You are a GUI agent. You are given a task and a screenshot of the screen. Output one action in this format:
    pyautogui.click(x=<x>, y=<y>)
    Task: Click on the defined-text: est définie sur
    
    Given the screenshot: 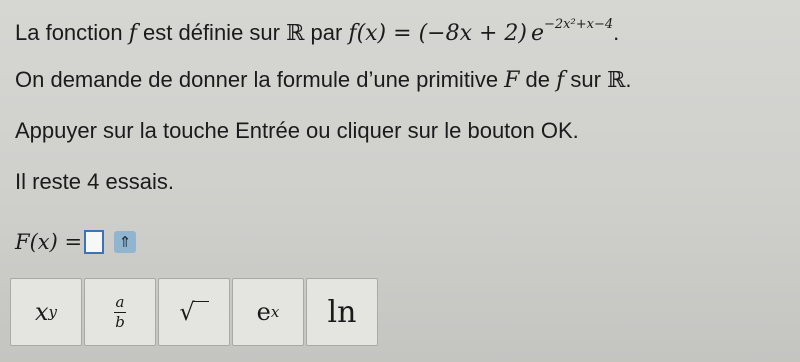 What is the action you would take?
    pyautogui.click(x=211, y=32)
    